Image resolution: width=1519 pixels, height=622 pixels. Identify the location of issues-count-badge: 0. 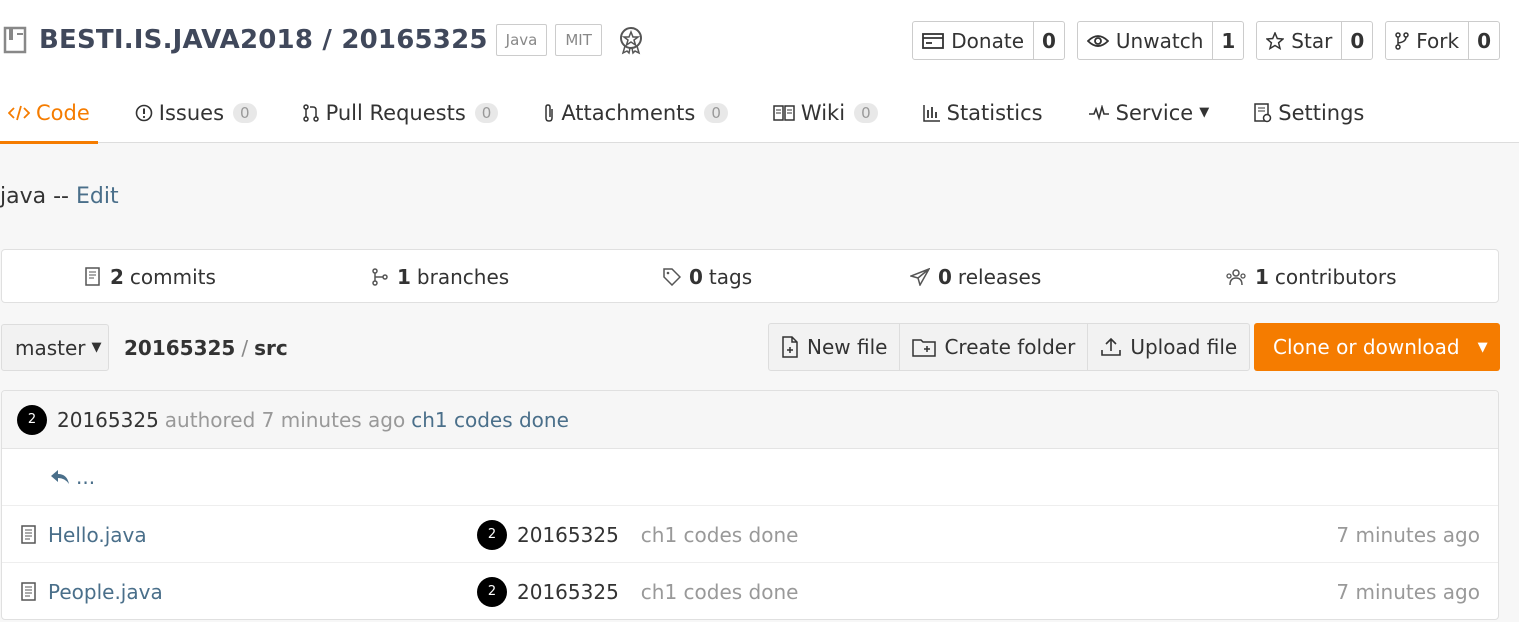
(245, 112).